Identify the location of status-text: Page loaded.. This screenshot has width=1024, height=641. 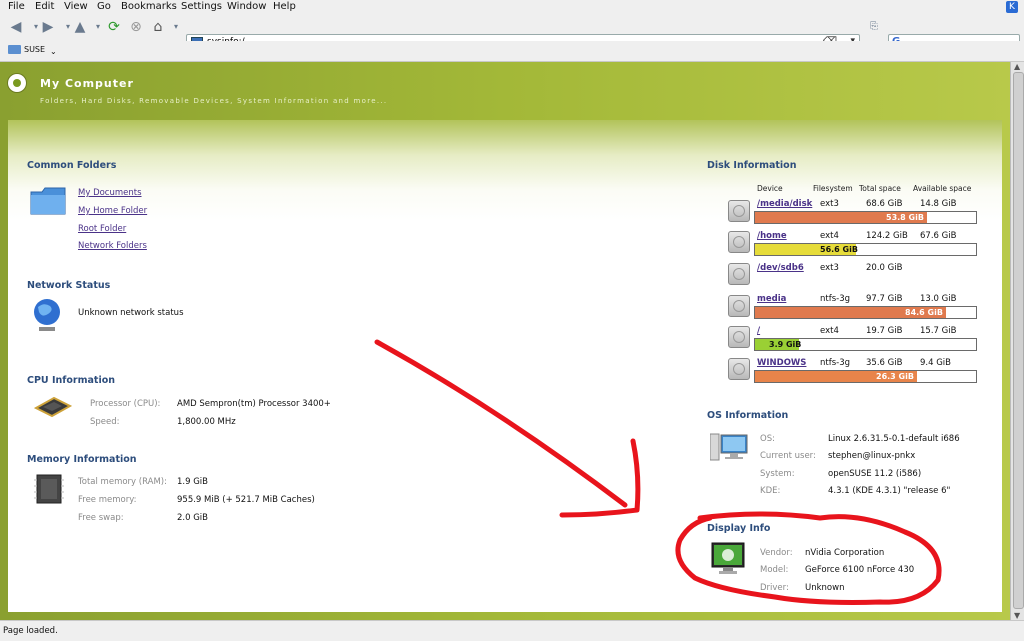
(30, 631).